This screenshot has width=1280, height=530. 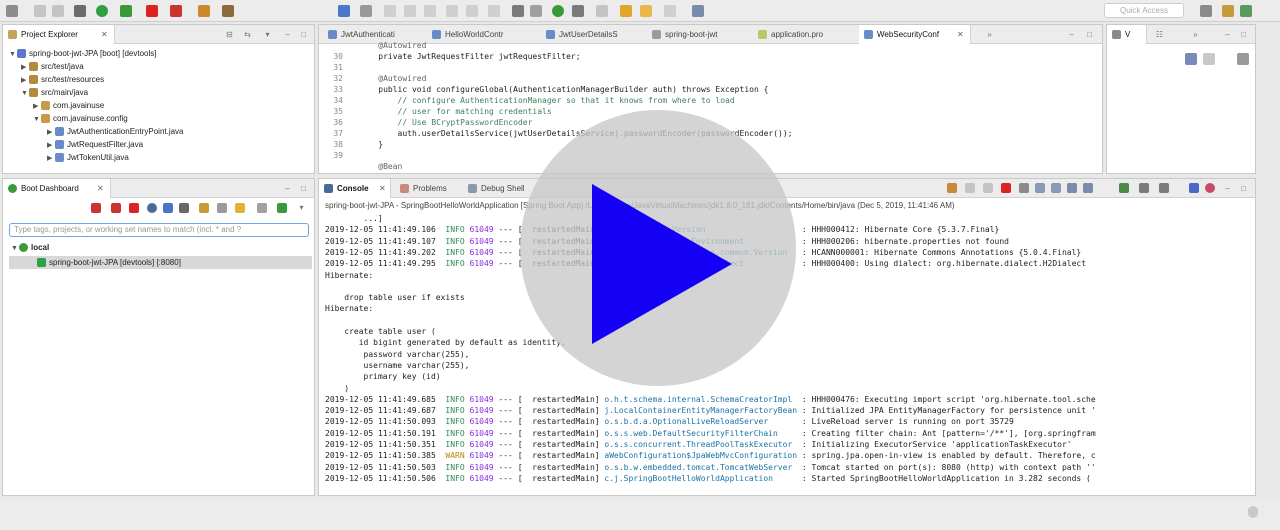 What do you see at coordinates (51, 158) in the screenshot?
I see `chevron-right-icon: ▶` at bounding box center [51, 158].